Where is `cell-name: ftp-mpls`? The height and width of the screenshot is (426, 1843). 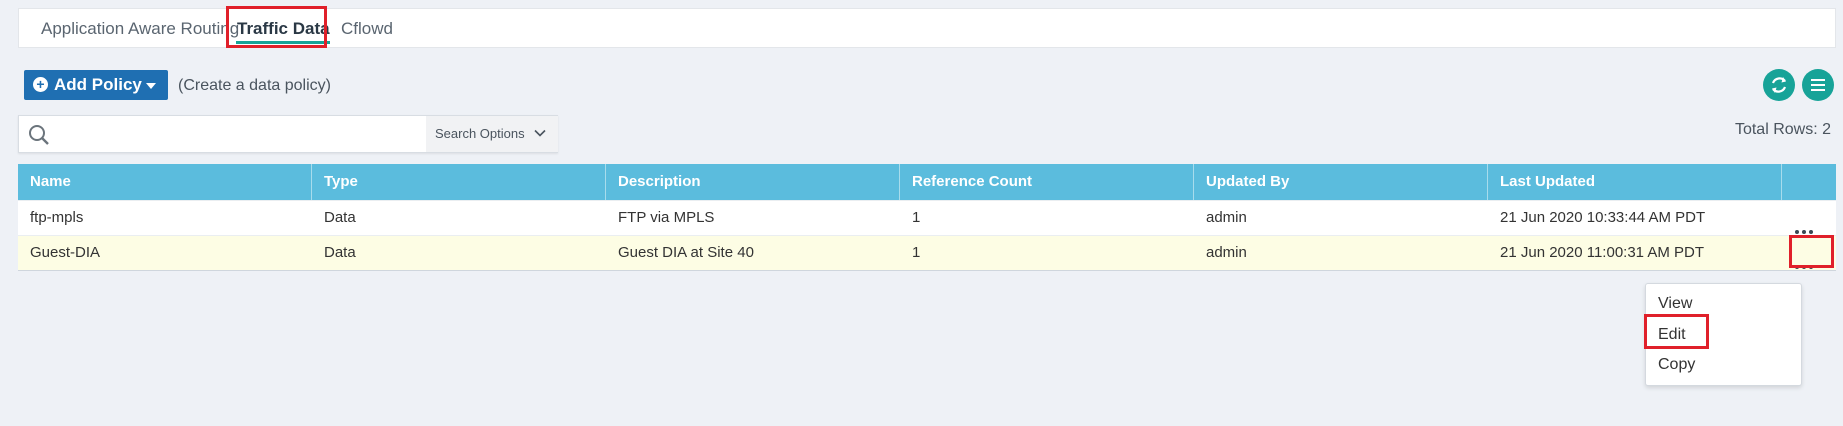
cell-name: ftp-mpls is located at coordinates (57, 217).